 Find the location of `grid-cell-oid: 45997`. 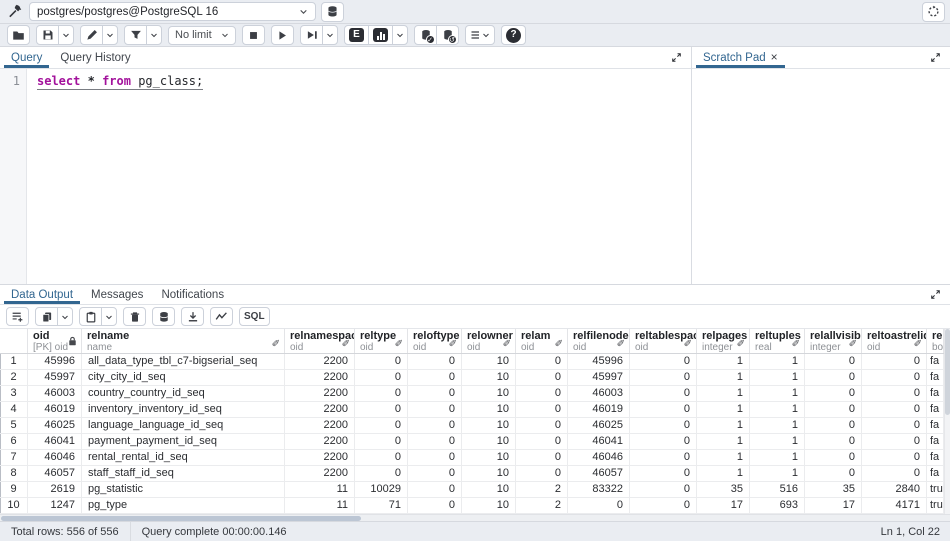

grid-cell-oid: 45997 is located at coordinates (55, 377).